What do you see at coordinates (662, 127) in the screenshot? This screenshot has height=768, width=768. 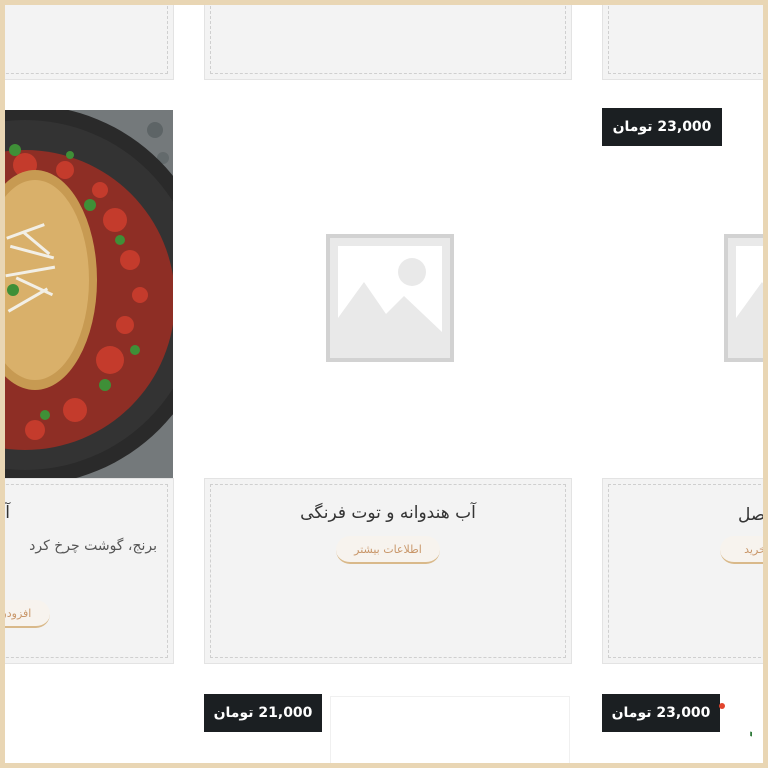 I see `price-badge-3: 23,000 تومان` at bounding box center [662, 127].